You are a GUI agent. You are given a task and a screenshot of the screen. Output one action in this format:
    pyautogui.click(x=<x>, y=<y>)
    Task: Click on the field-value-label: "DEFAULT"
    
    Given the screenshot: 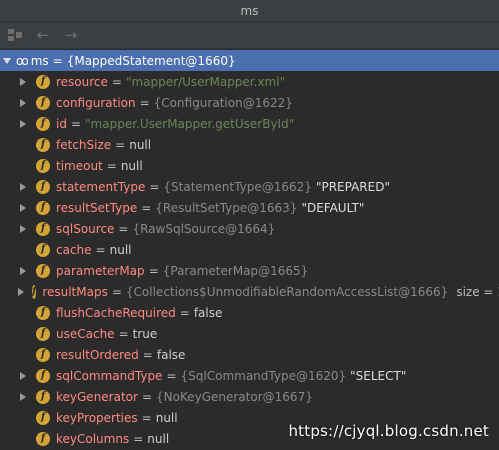 What is the action you would take?
    pyautogui.click(x=333, y=207)
    